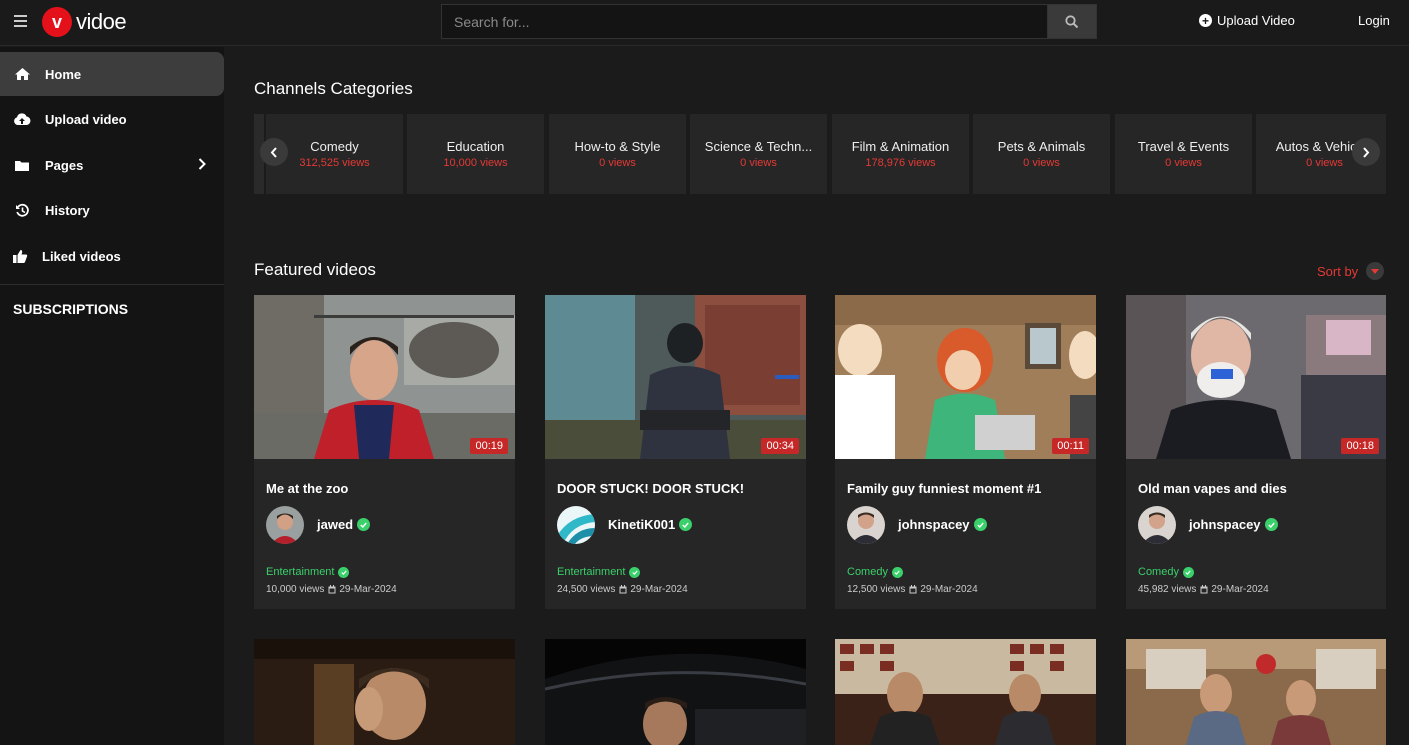  What do you see at coordinates (333, 88) in the screenshot?
I see `categories-title: Channels Categories` at bounding box center [333, 88].